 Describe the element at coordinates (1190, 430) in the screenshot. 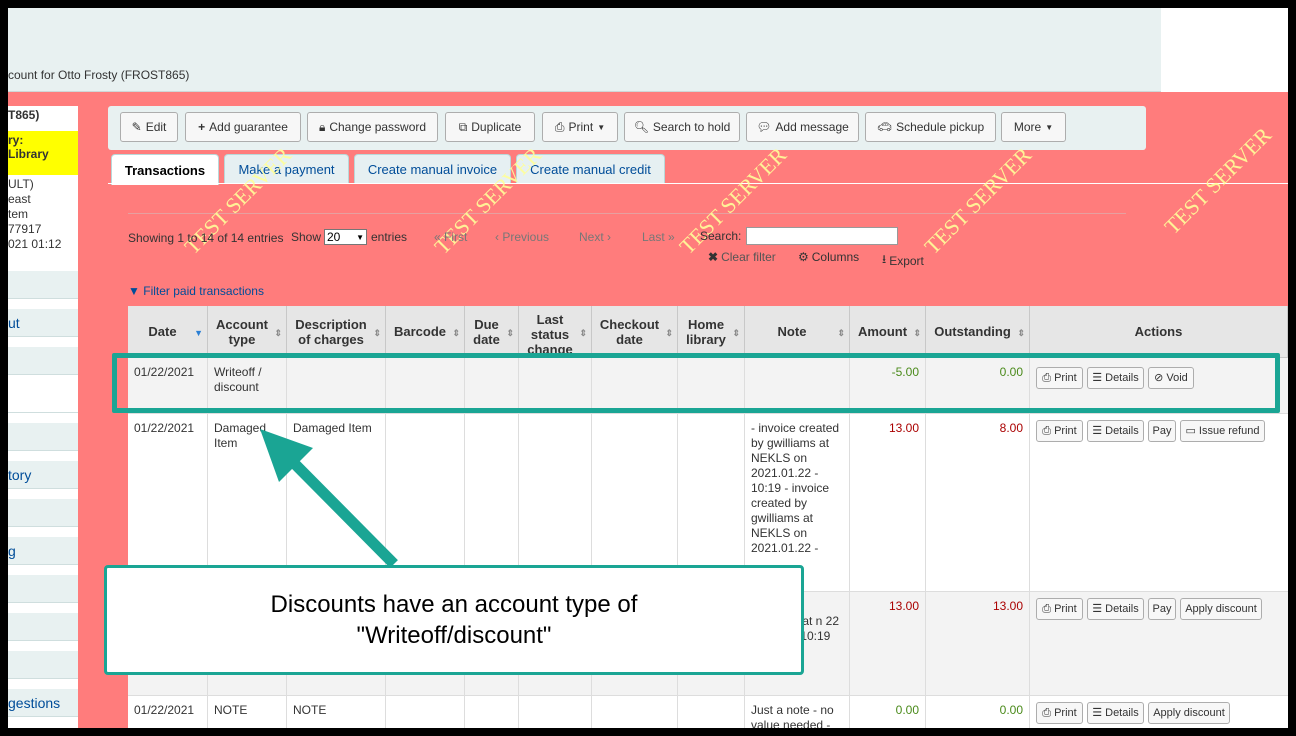

I see `money-icon: ▭` at that location.